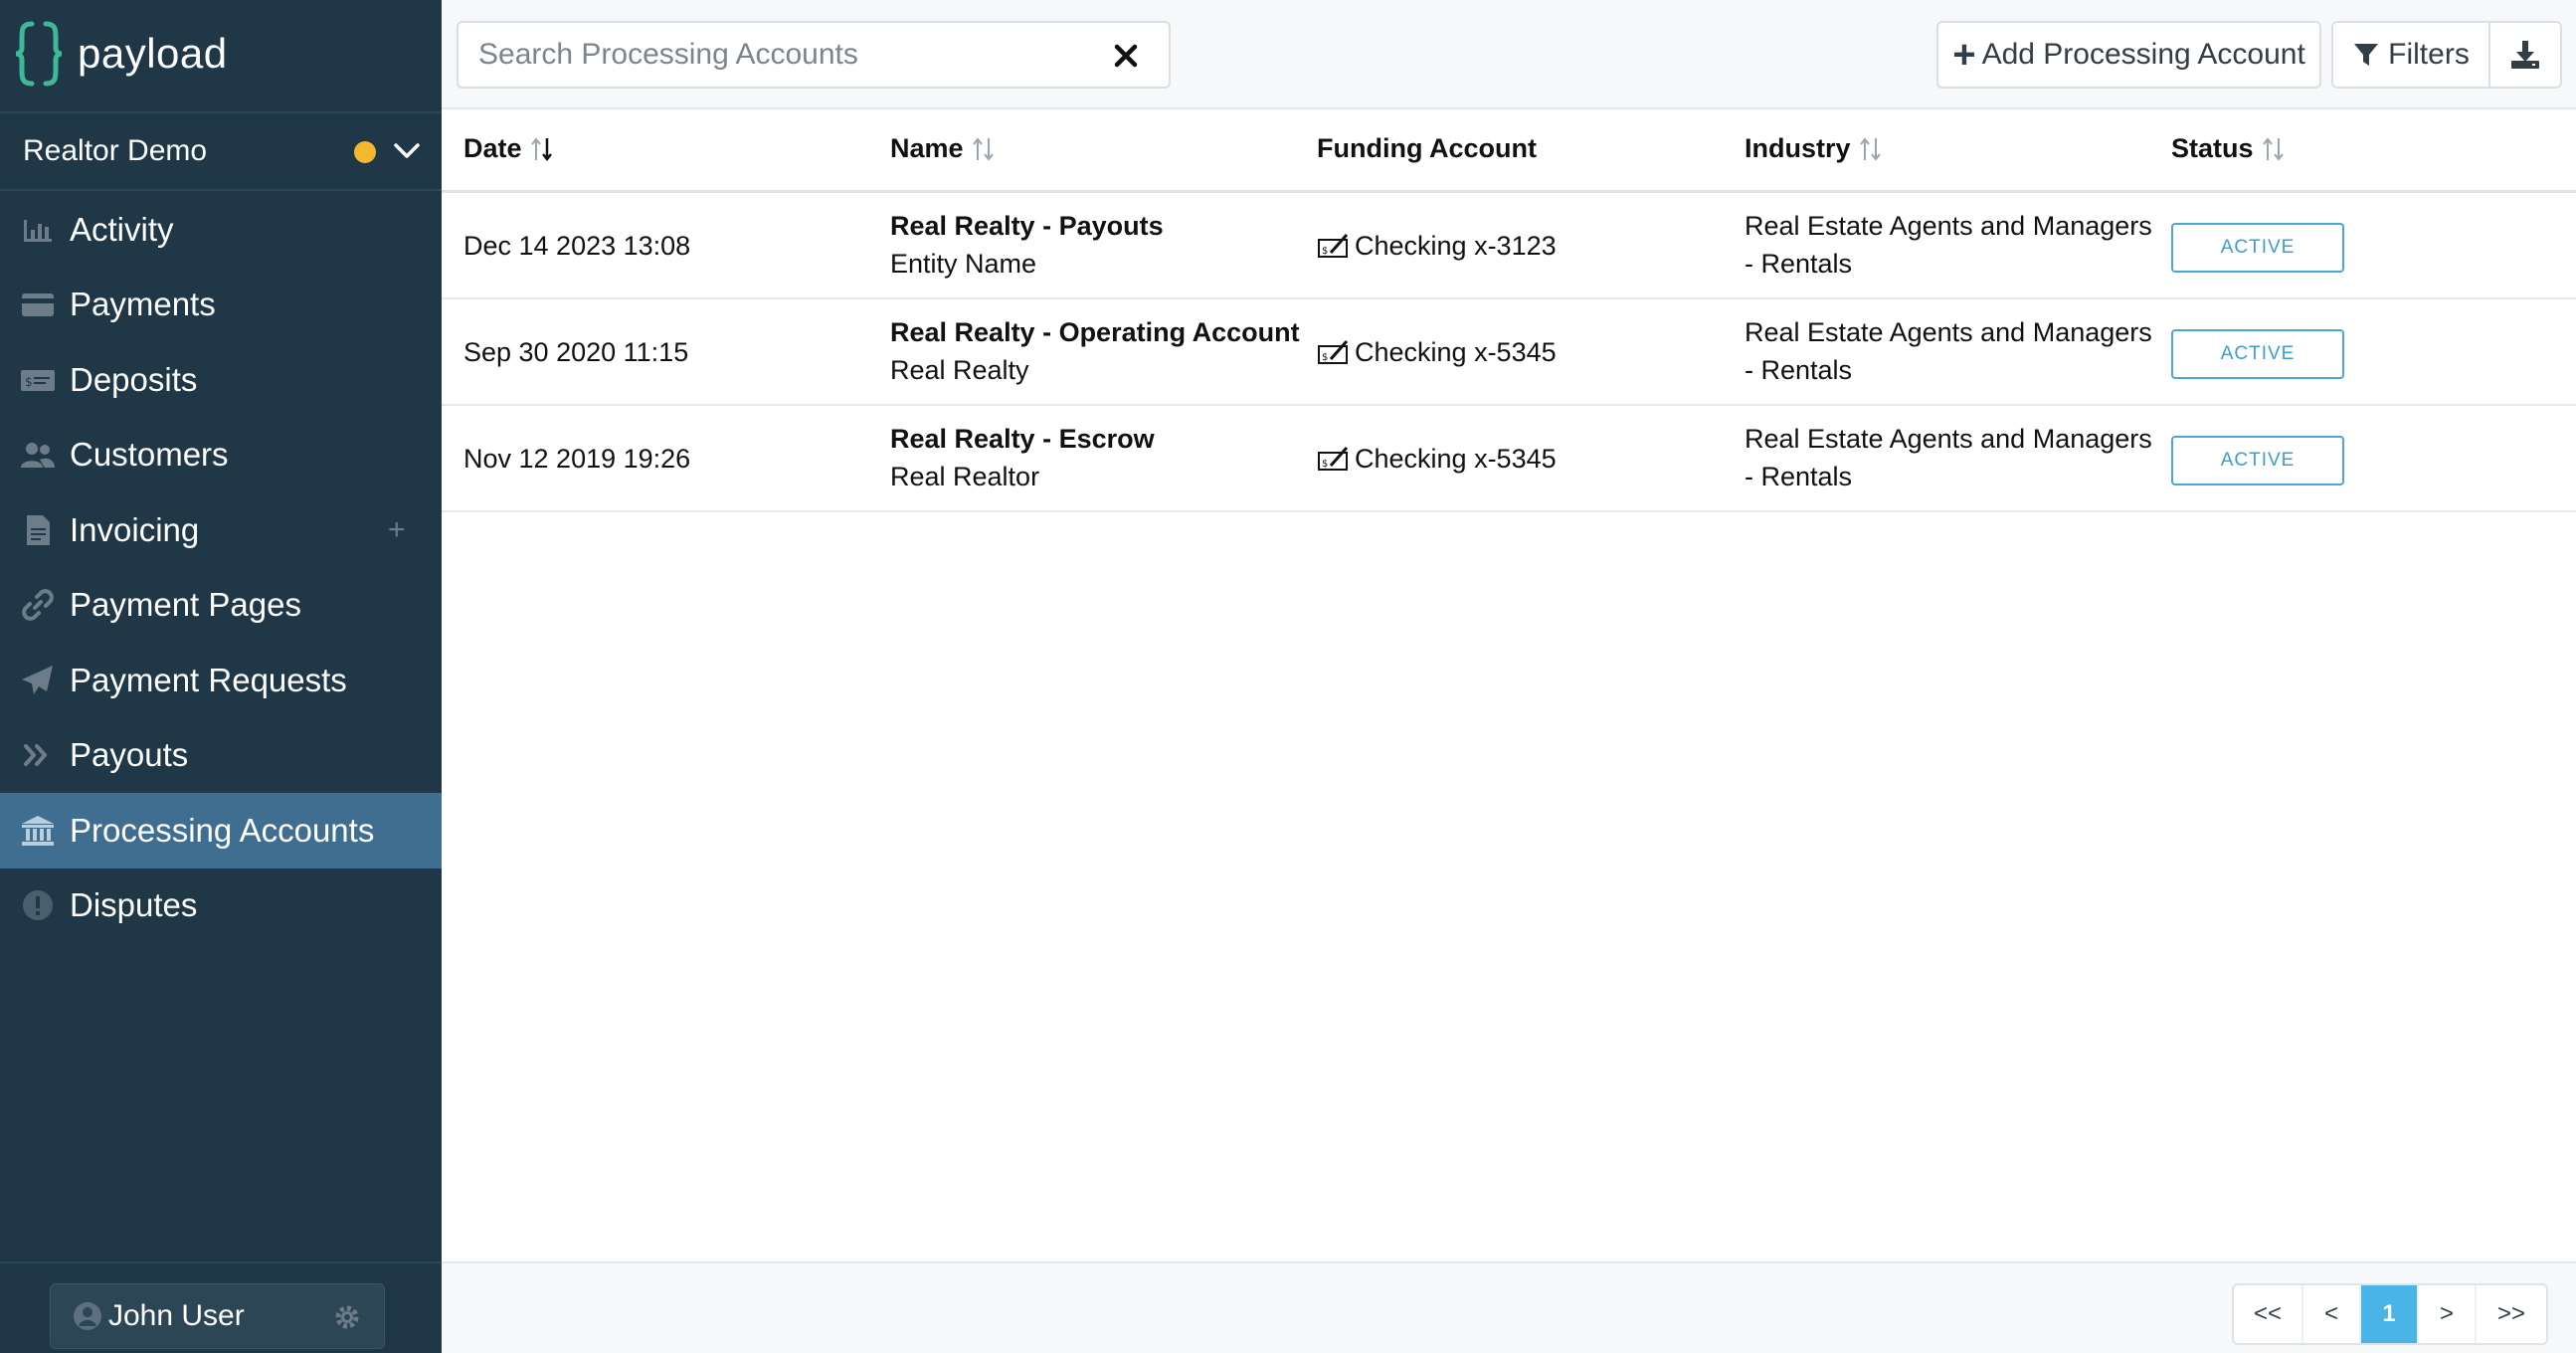 This screenshot has width=2576, height=1353. I want to click on pagination: << < 1 > >>, so click(2390, 1314).